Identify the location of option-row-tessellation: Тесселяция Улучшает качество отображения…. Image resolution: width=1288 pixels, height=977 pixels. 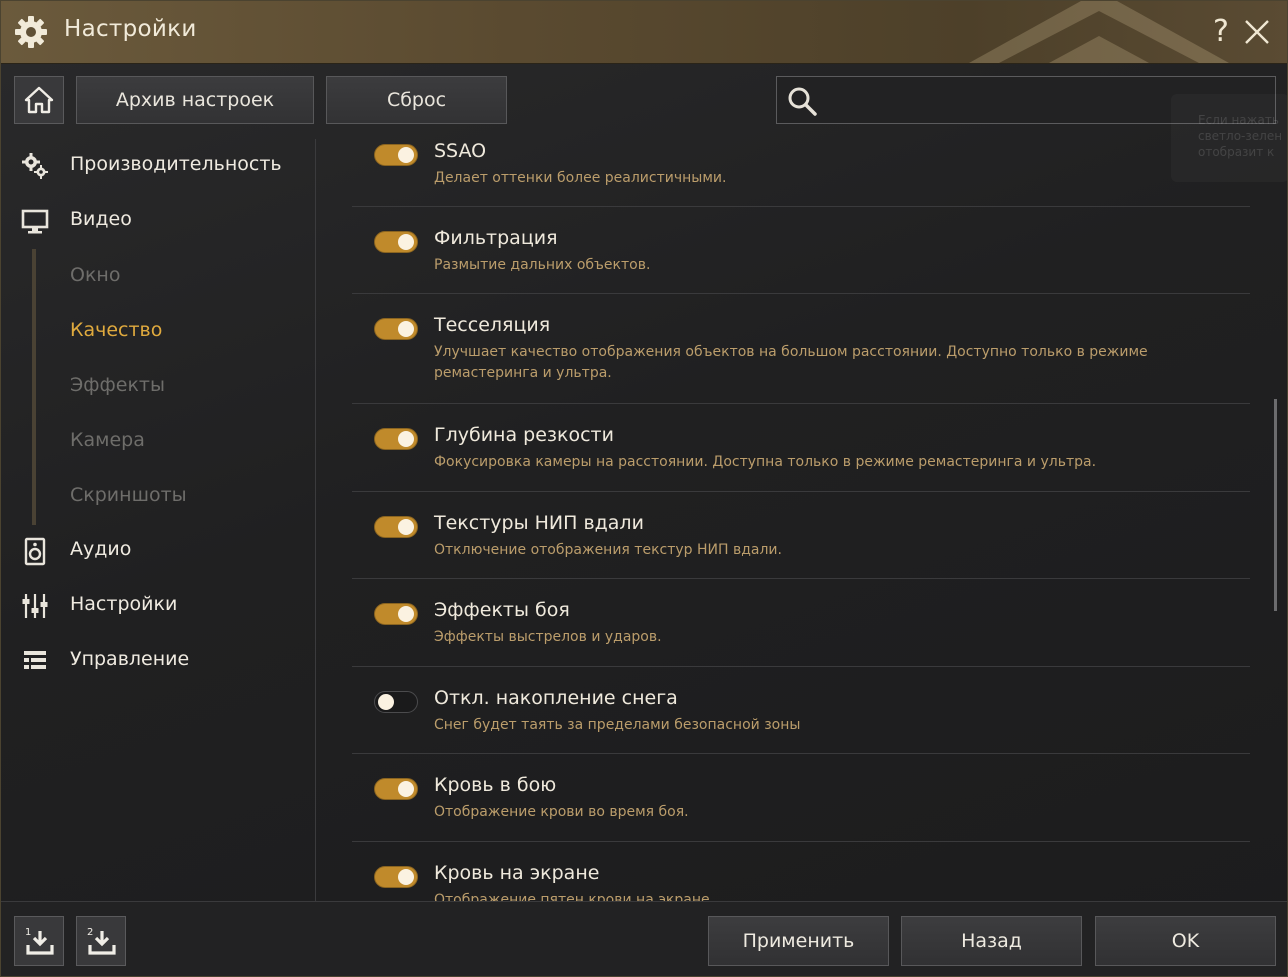
(801, 349).